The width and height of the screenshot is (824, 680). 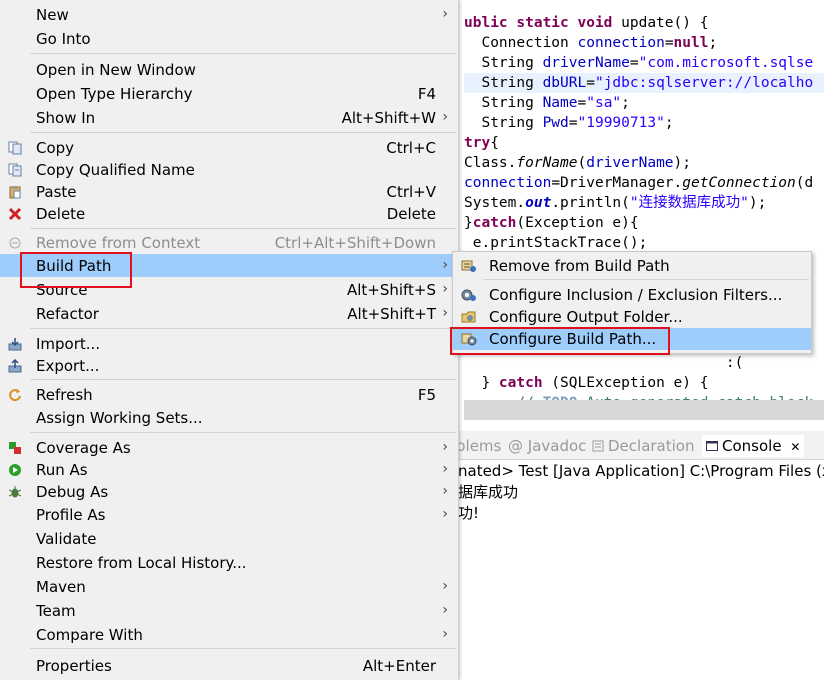 What do you see at coordinates (391, 290) in the screenshot?
I see `menu-item-shortcut: Alt+Shift+S` at bounding box center [391, 290].